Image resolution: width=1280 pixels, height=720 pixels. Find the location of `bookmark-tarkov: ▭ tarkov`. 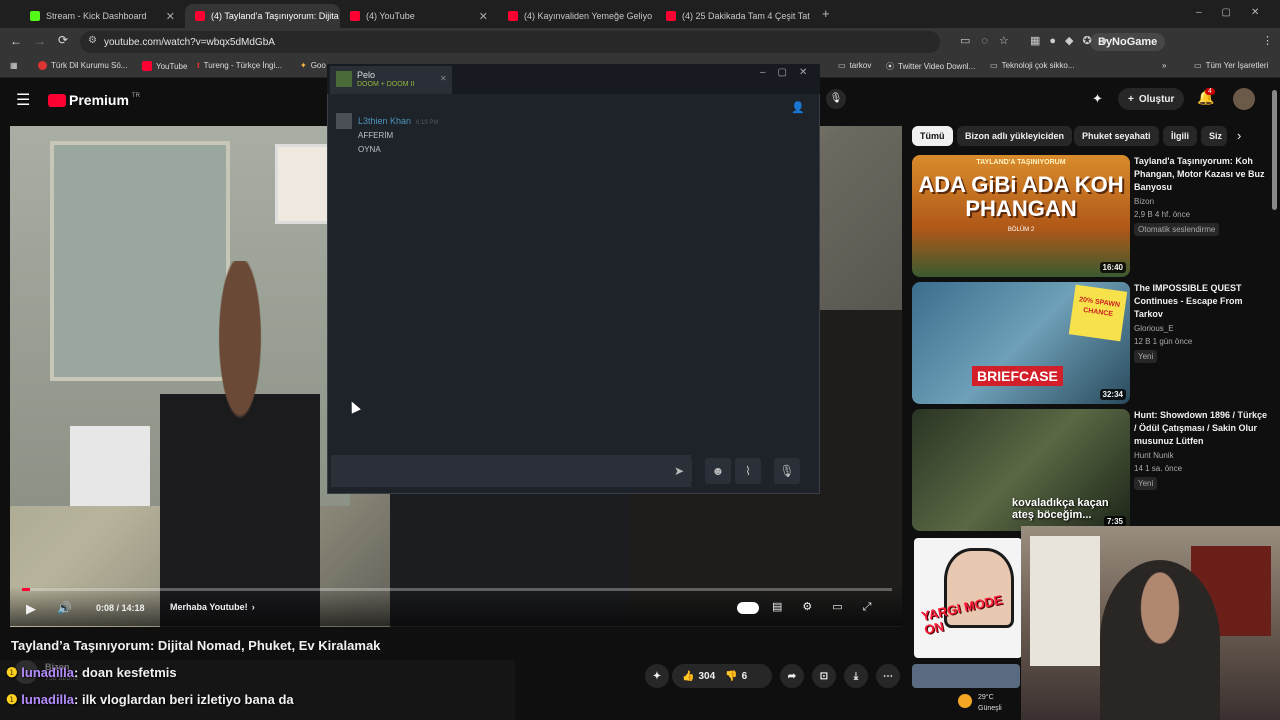

bookmark-tarkov: ▭ tarkov is located at coordinates (854, 65).